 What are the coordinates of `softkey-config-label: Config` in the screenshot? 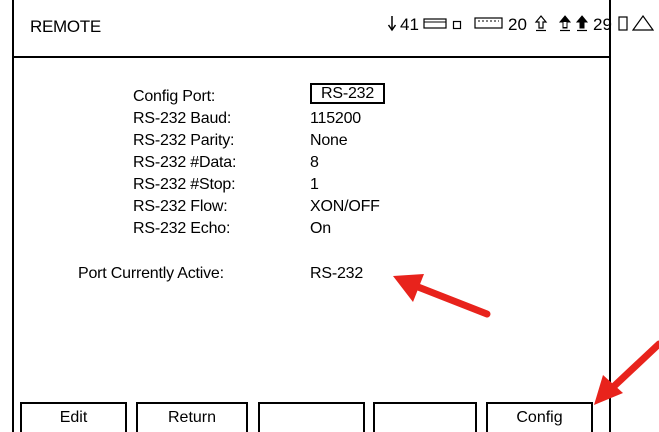 It's located at (539, 417).